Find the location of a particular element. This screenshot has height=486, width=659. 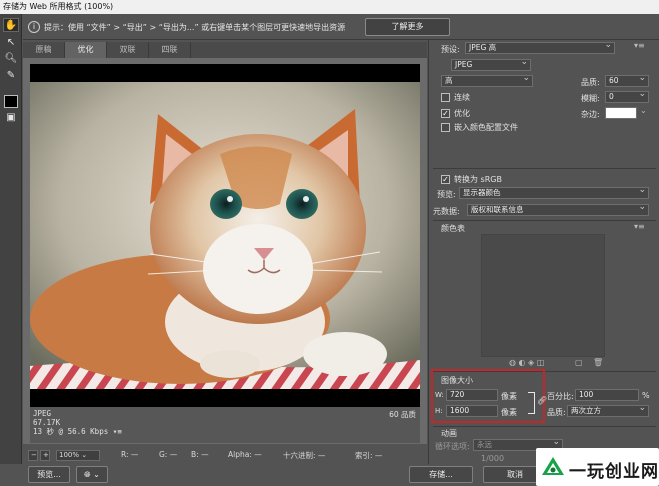

color-table-label: 颜色表 is located at coordinates (453, 228).